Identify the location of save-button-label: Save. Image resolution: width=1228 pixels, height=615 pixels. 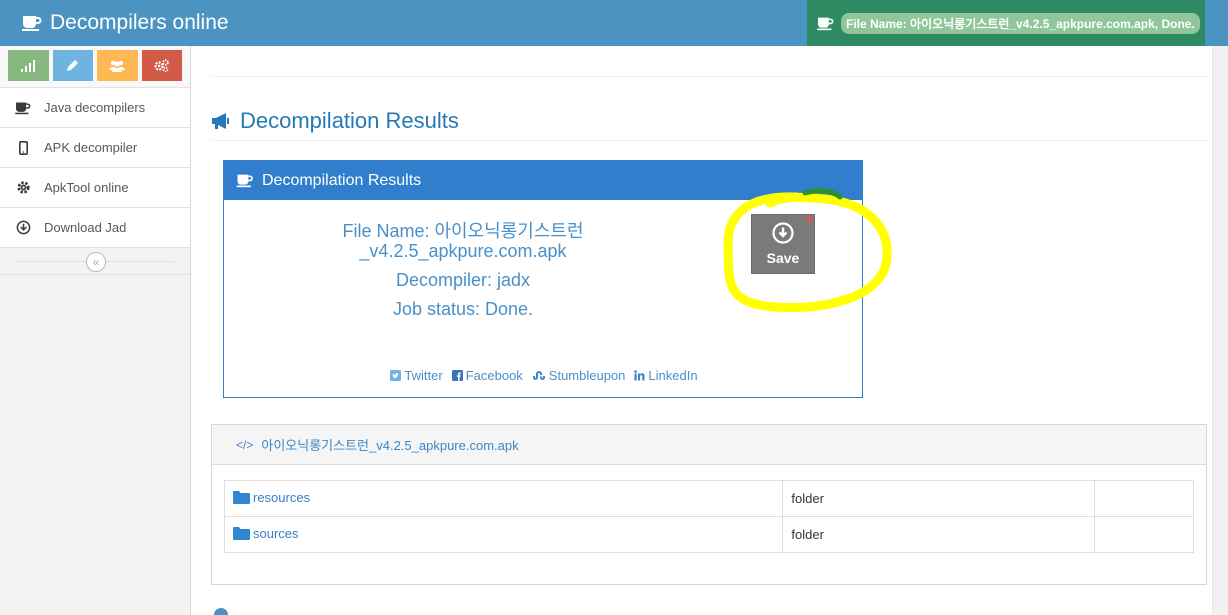
(783, 258).